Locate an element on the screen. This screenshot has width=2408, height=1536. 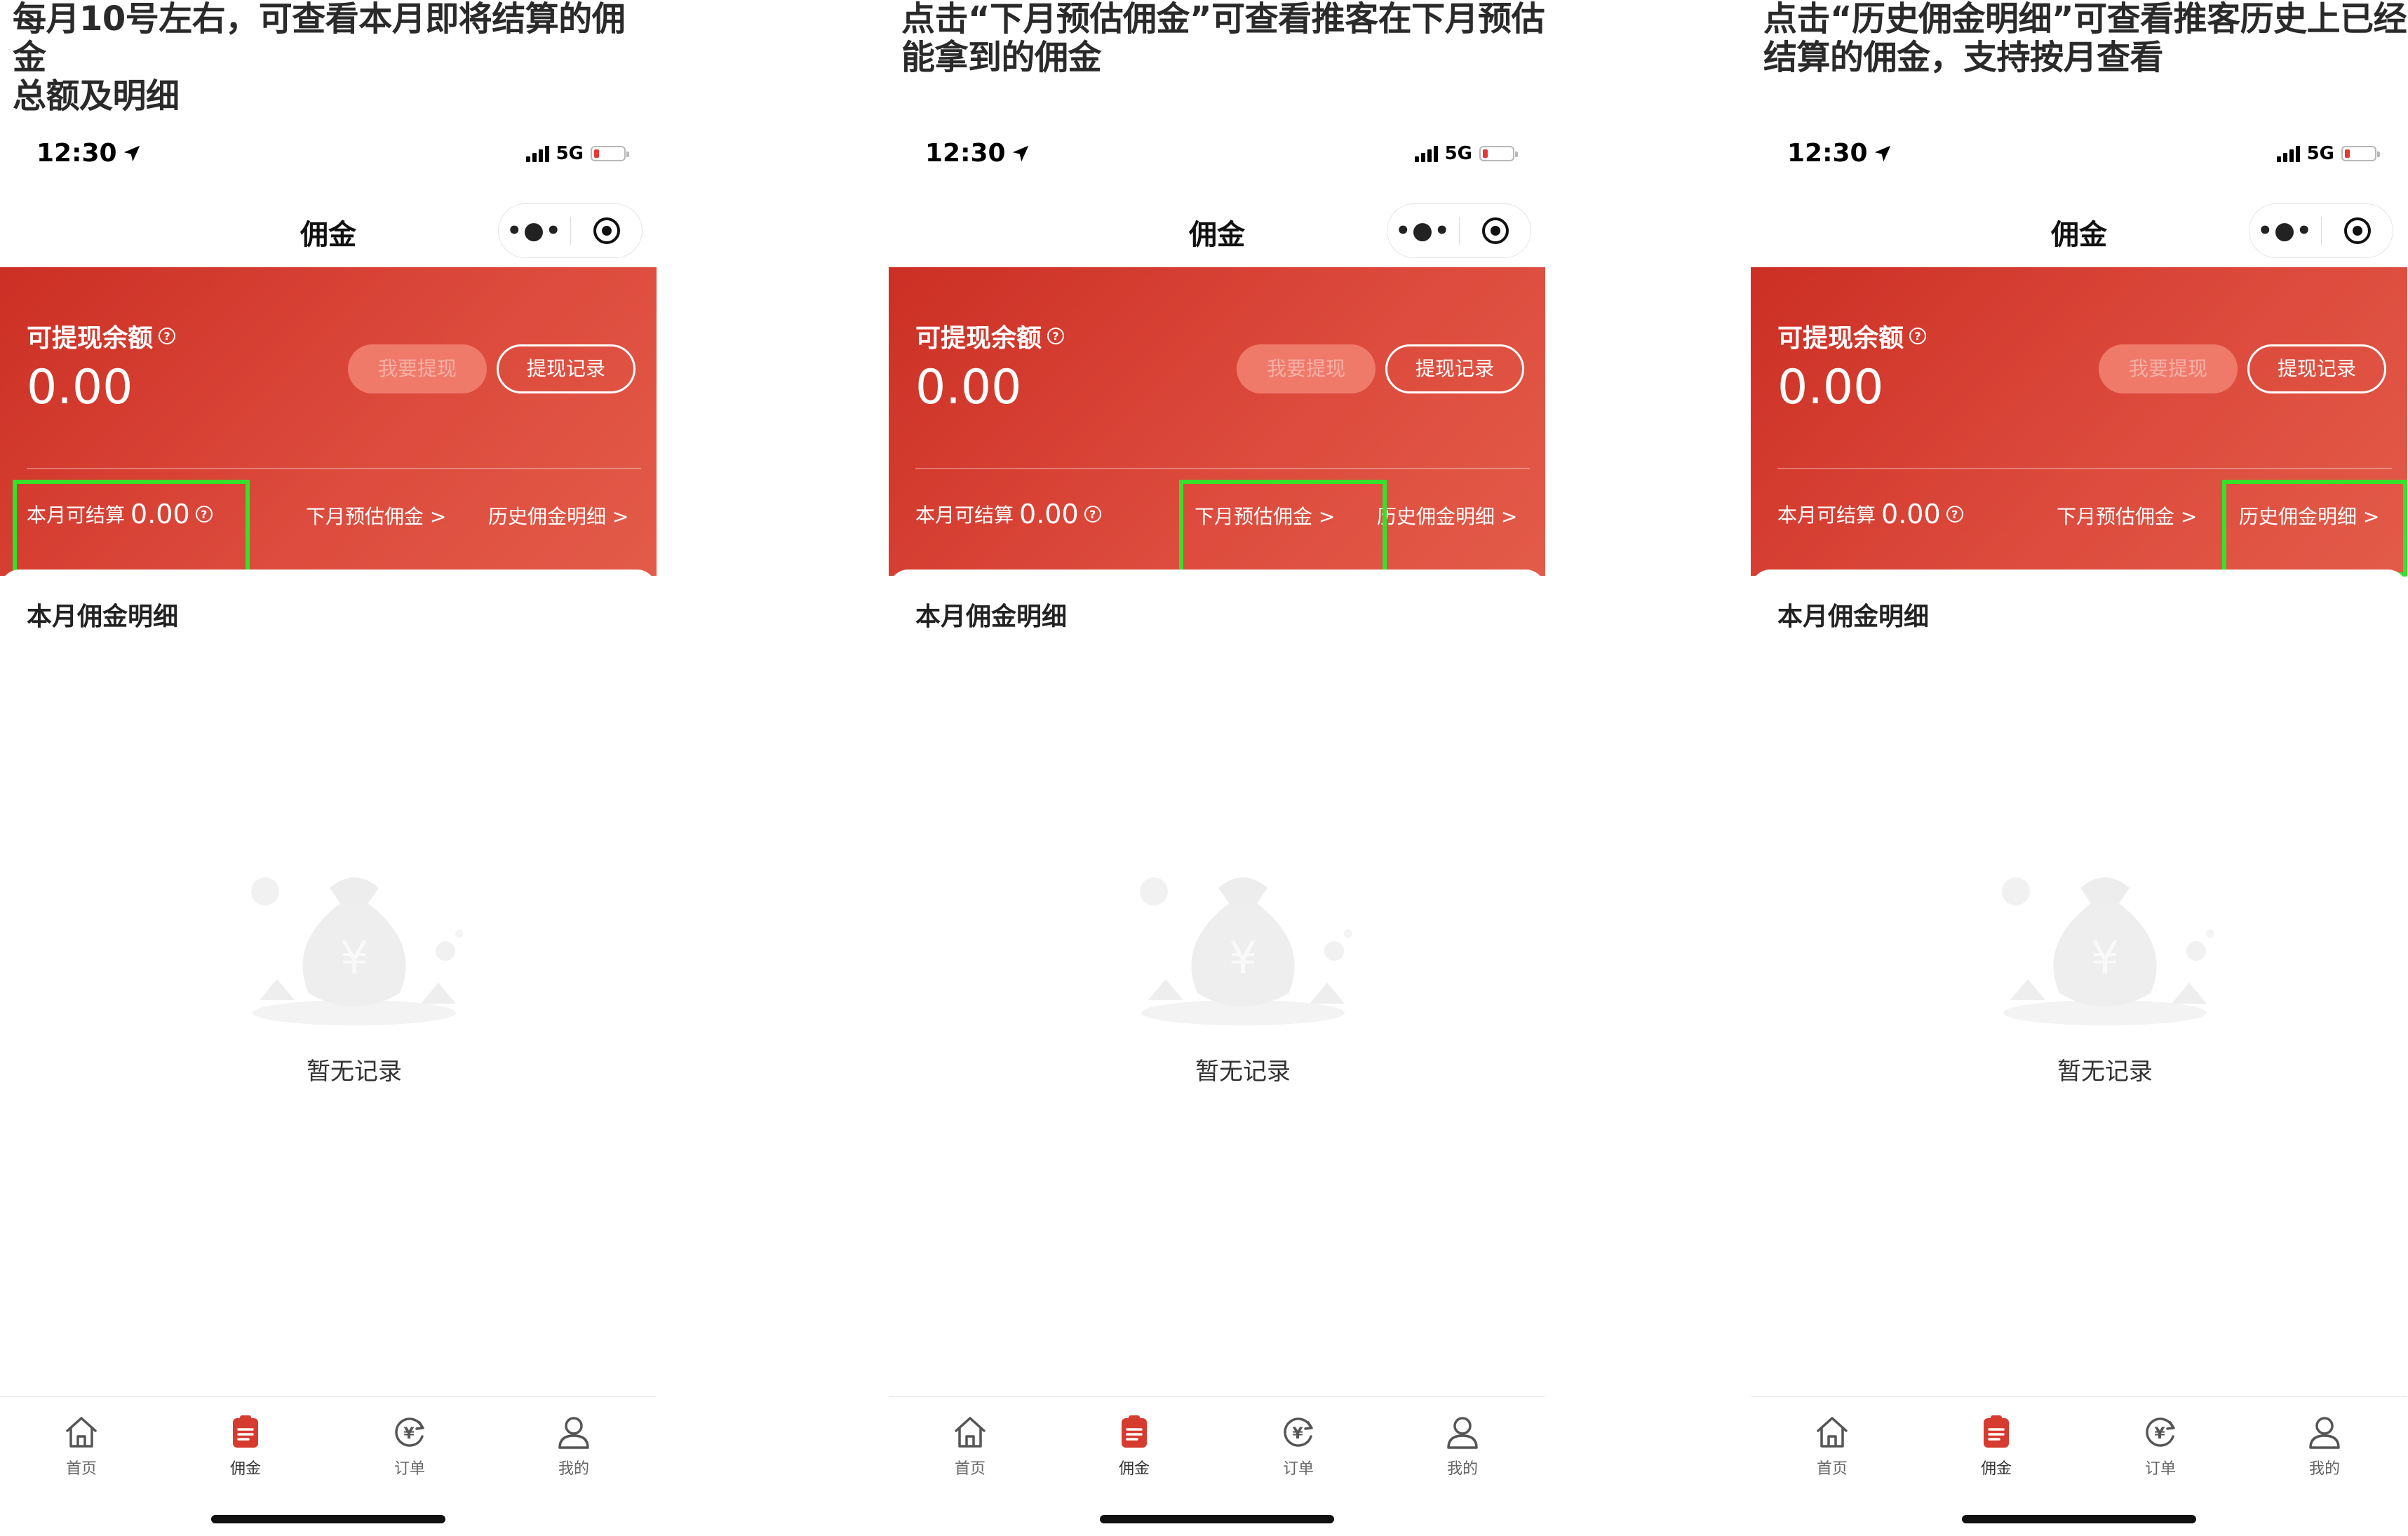
order-icon: ¥ is located at coordinates (410, 1432).